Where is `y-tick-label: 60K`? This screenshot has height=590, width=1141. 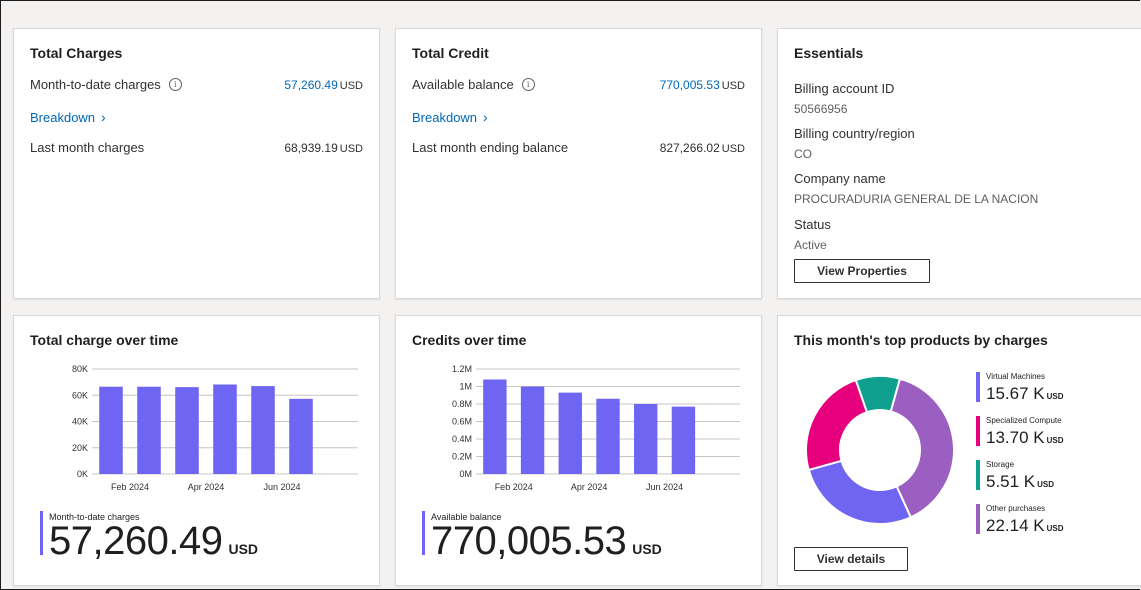 y-tick-label: 60K is located at coordinates (80, 395).